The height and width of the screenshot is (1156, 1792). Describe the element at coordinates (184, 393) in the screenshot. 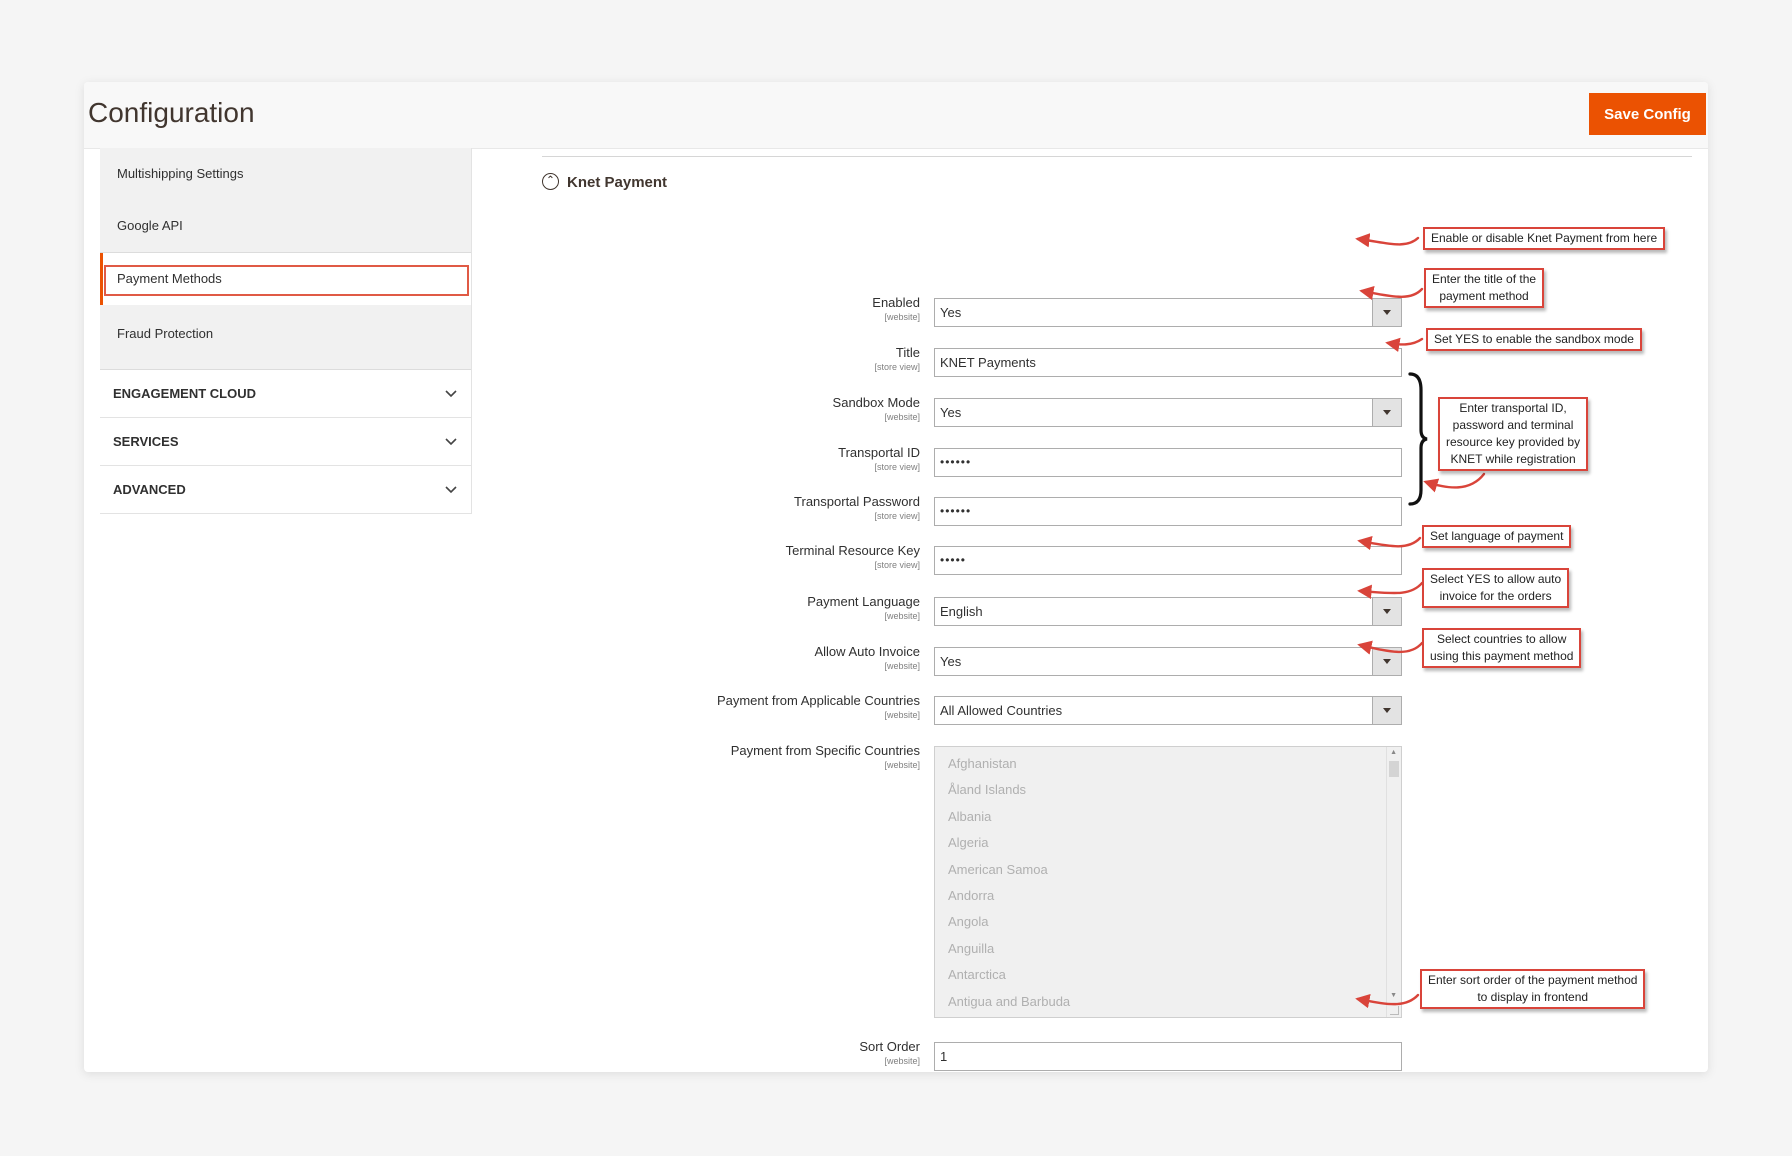

I see `section-label: ENGAGEMENT CLOUD` at that location.